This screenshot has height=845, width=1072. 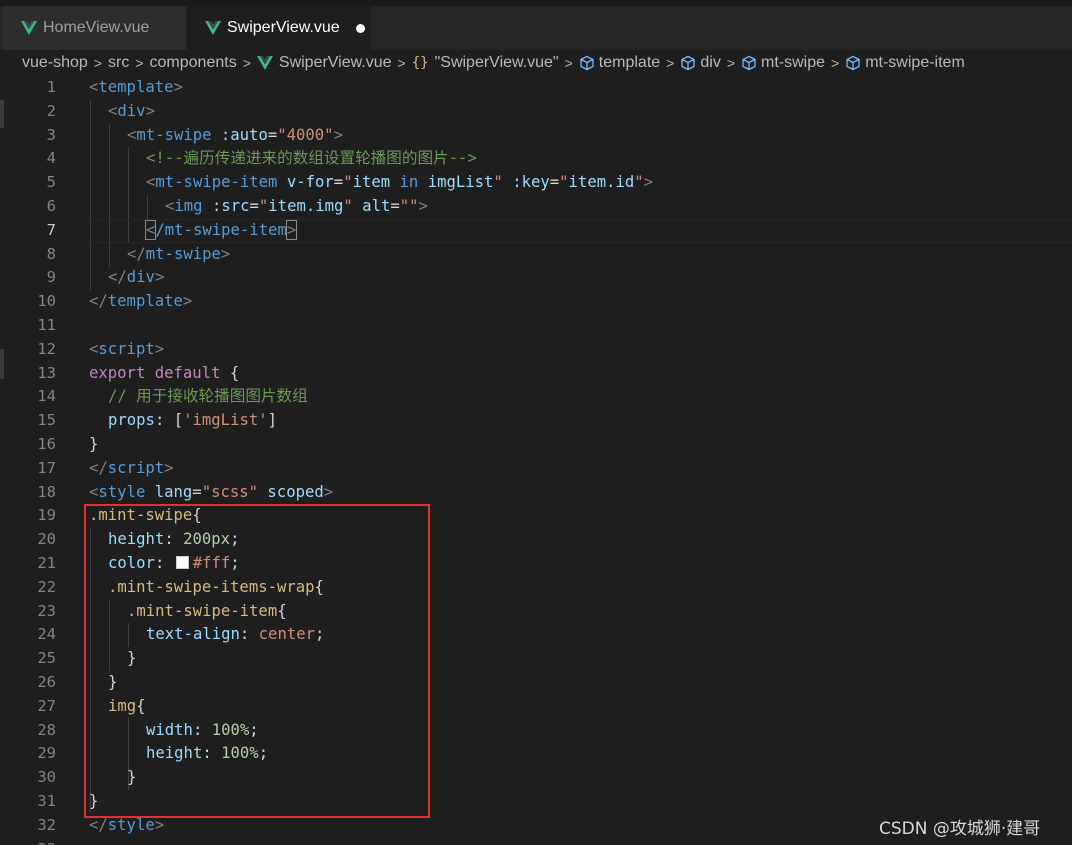 I want to click on code-text: img{, so click(x=127, y=707).